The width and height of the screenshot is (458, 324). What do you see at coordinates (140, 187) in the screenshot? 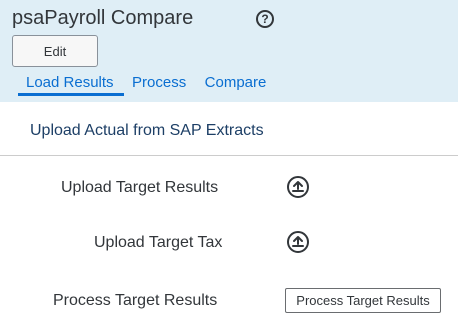
I see `upload-target-results-label: Upload Target Results` at bounding box center [140, 187].